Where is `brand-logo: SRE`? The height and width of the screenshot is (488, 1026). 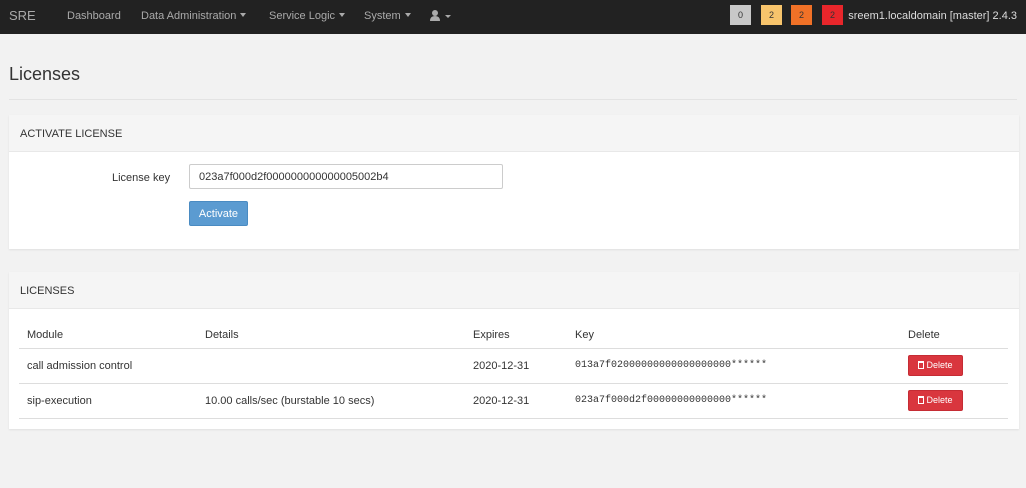 brand-logo: SRE is located at coordinates (22, 15).